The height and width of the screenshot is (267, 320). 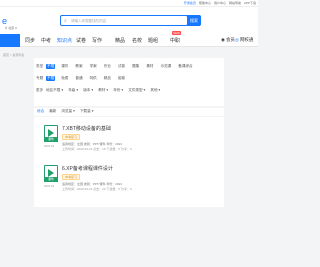 I want to click on filter-dropdown: 地区不限 ▾, so click(x=54, y=90).